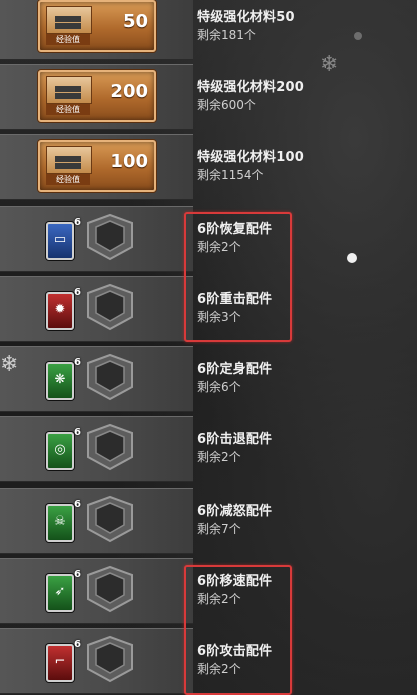 Image resolution: width=417 pixels, height=695 pixels. I want to click on box-value: 200, so click(129, 91).